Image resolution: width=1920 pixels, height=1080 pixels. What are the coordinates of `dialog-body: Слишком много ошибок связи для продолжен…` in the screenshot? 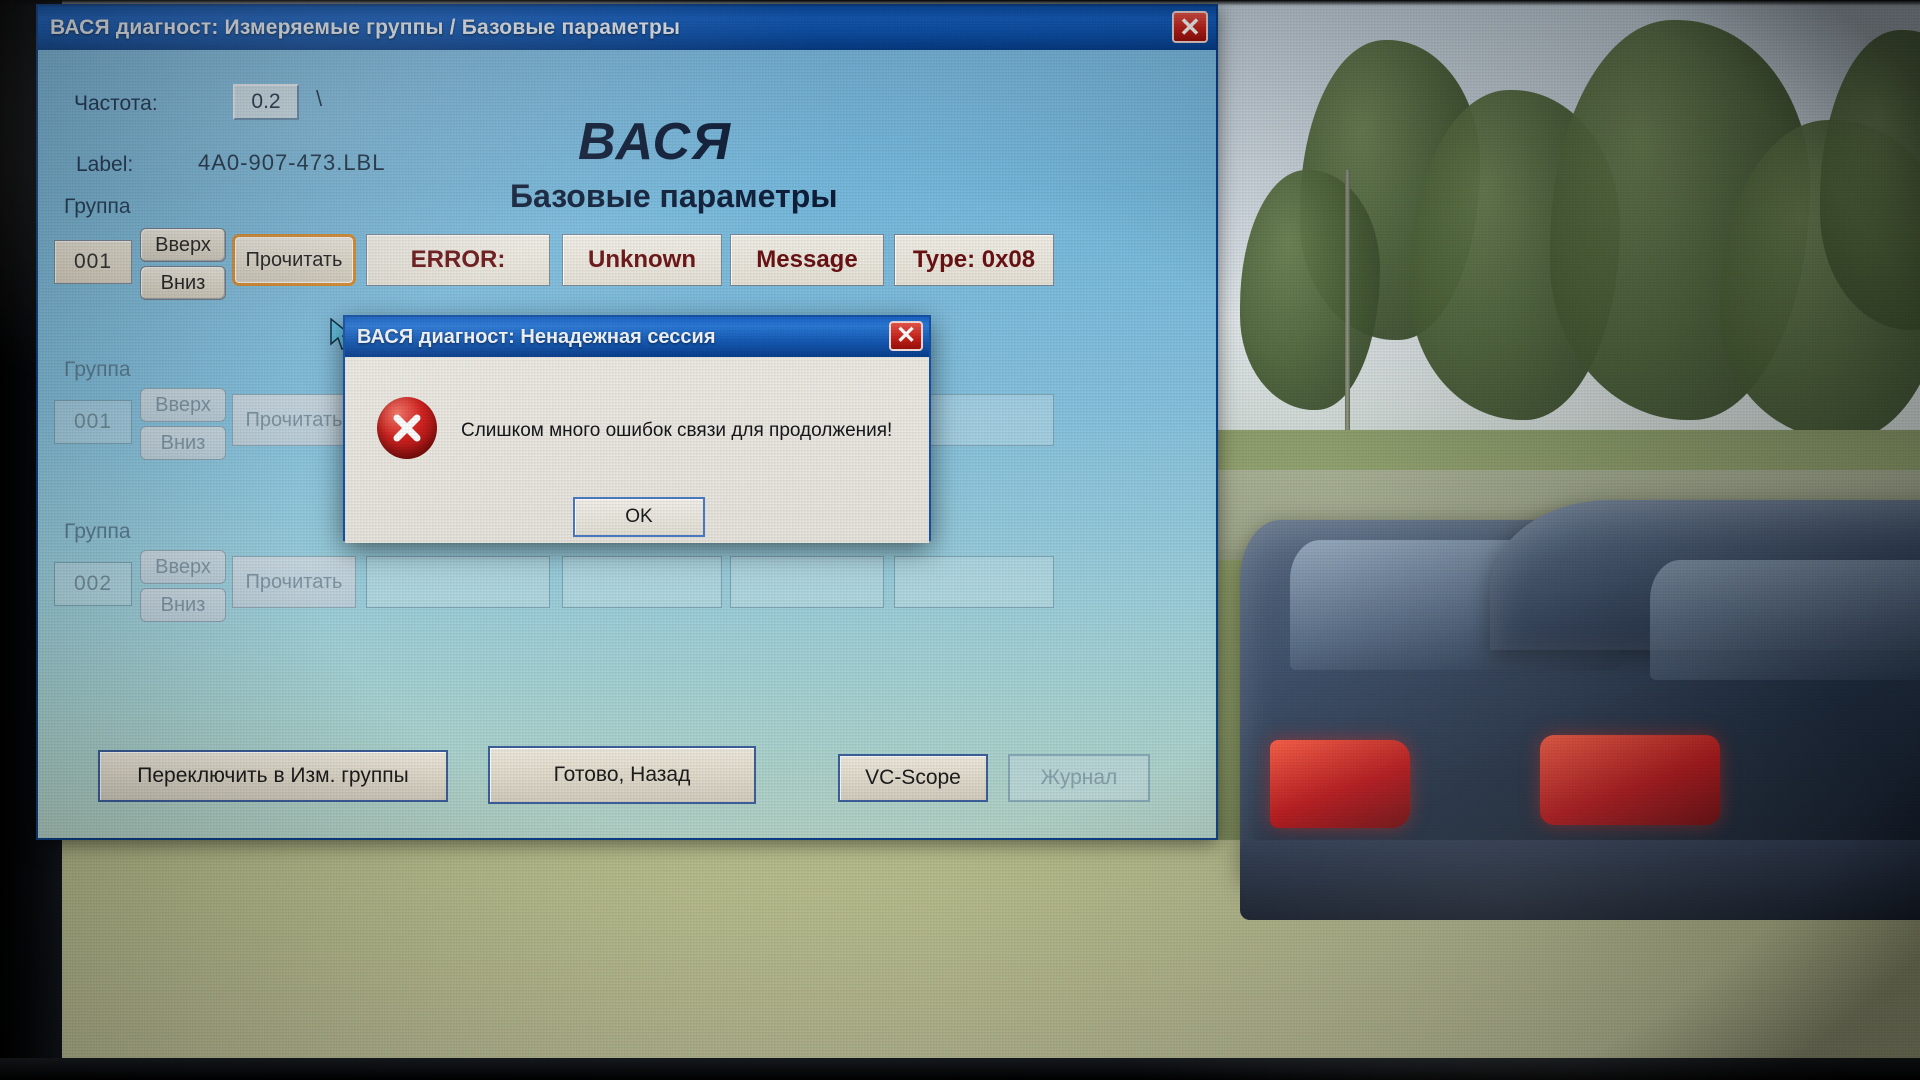 It's located at (637, 450).